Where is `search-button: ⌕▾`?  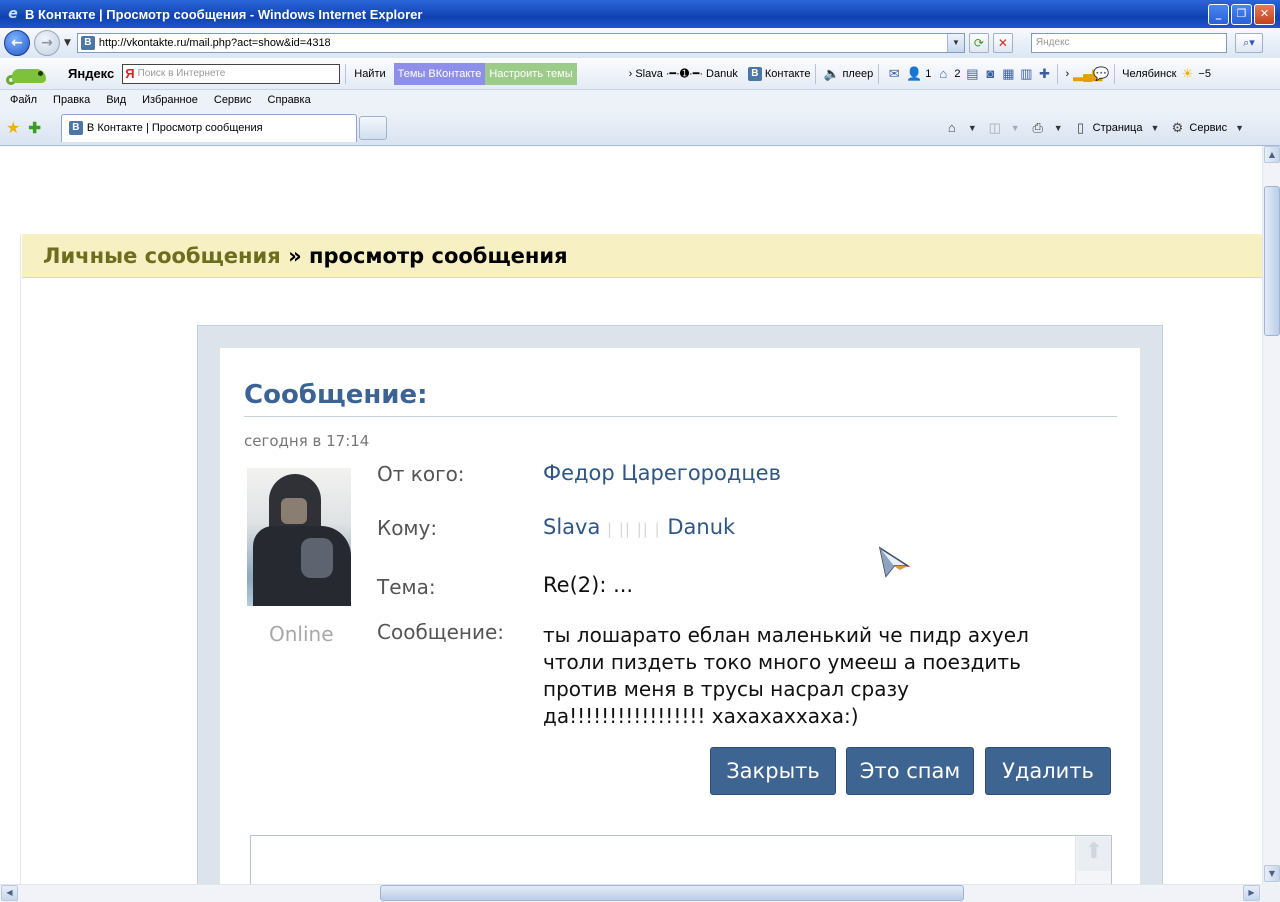 search-button: ⌕▾ is located at coordinates (1248, 43).